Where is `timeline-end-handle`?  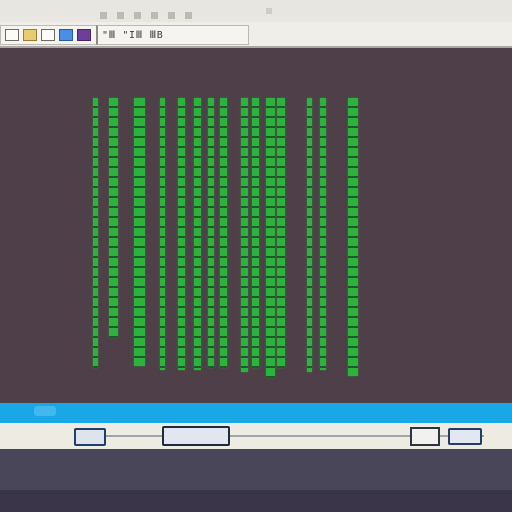
timeline-end-handle is located at coordinates (425, 436).